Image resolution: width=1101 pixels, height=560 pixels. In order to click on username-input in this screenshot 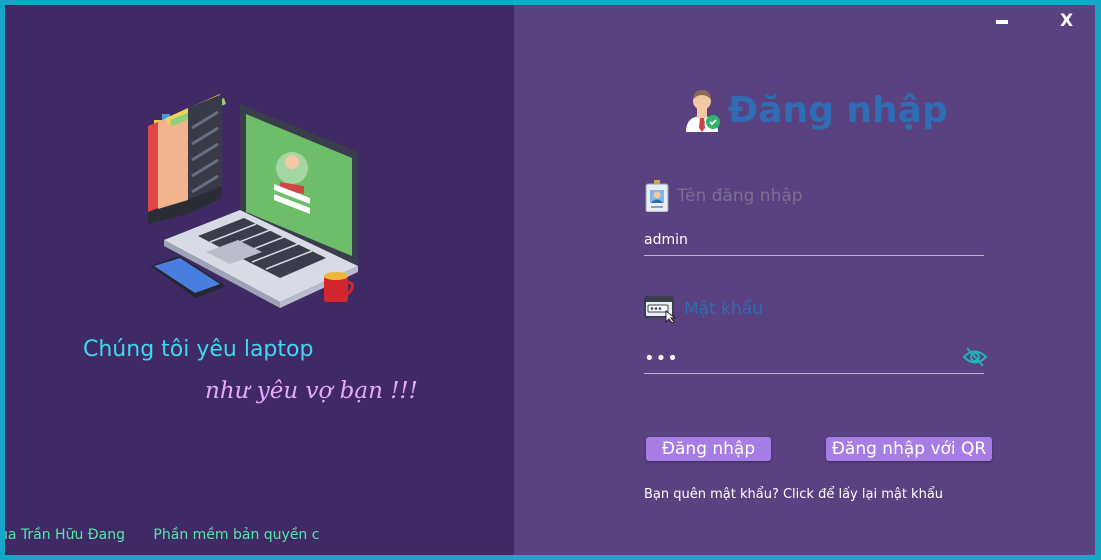, I will do `click(814, 240)`.